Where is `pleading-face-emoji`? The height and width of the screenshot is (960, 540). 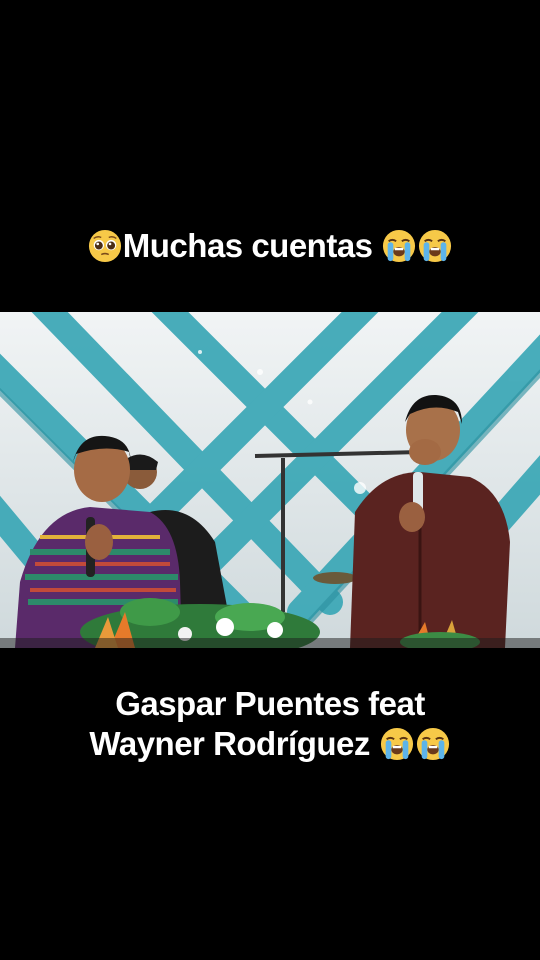
pleading-face-emoji is located at coordinates (104, 246).